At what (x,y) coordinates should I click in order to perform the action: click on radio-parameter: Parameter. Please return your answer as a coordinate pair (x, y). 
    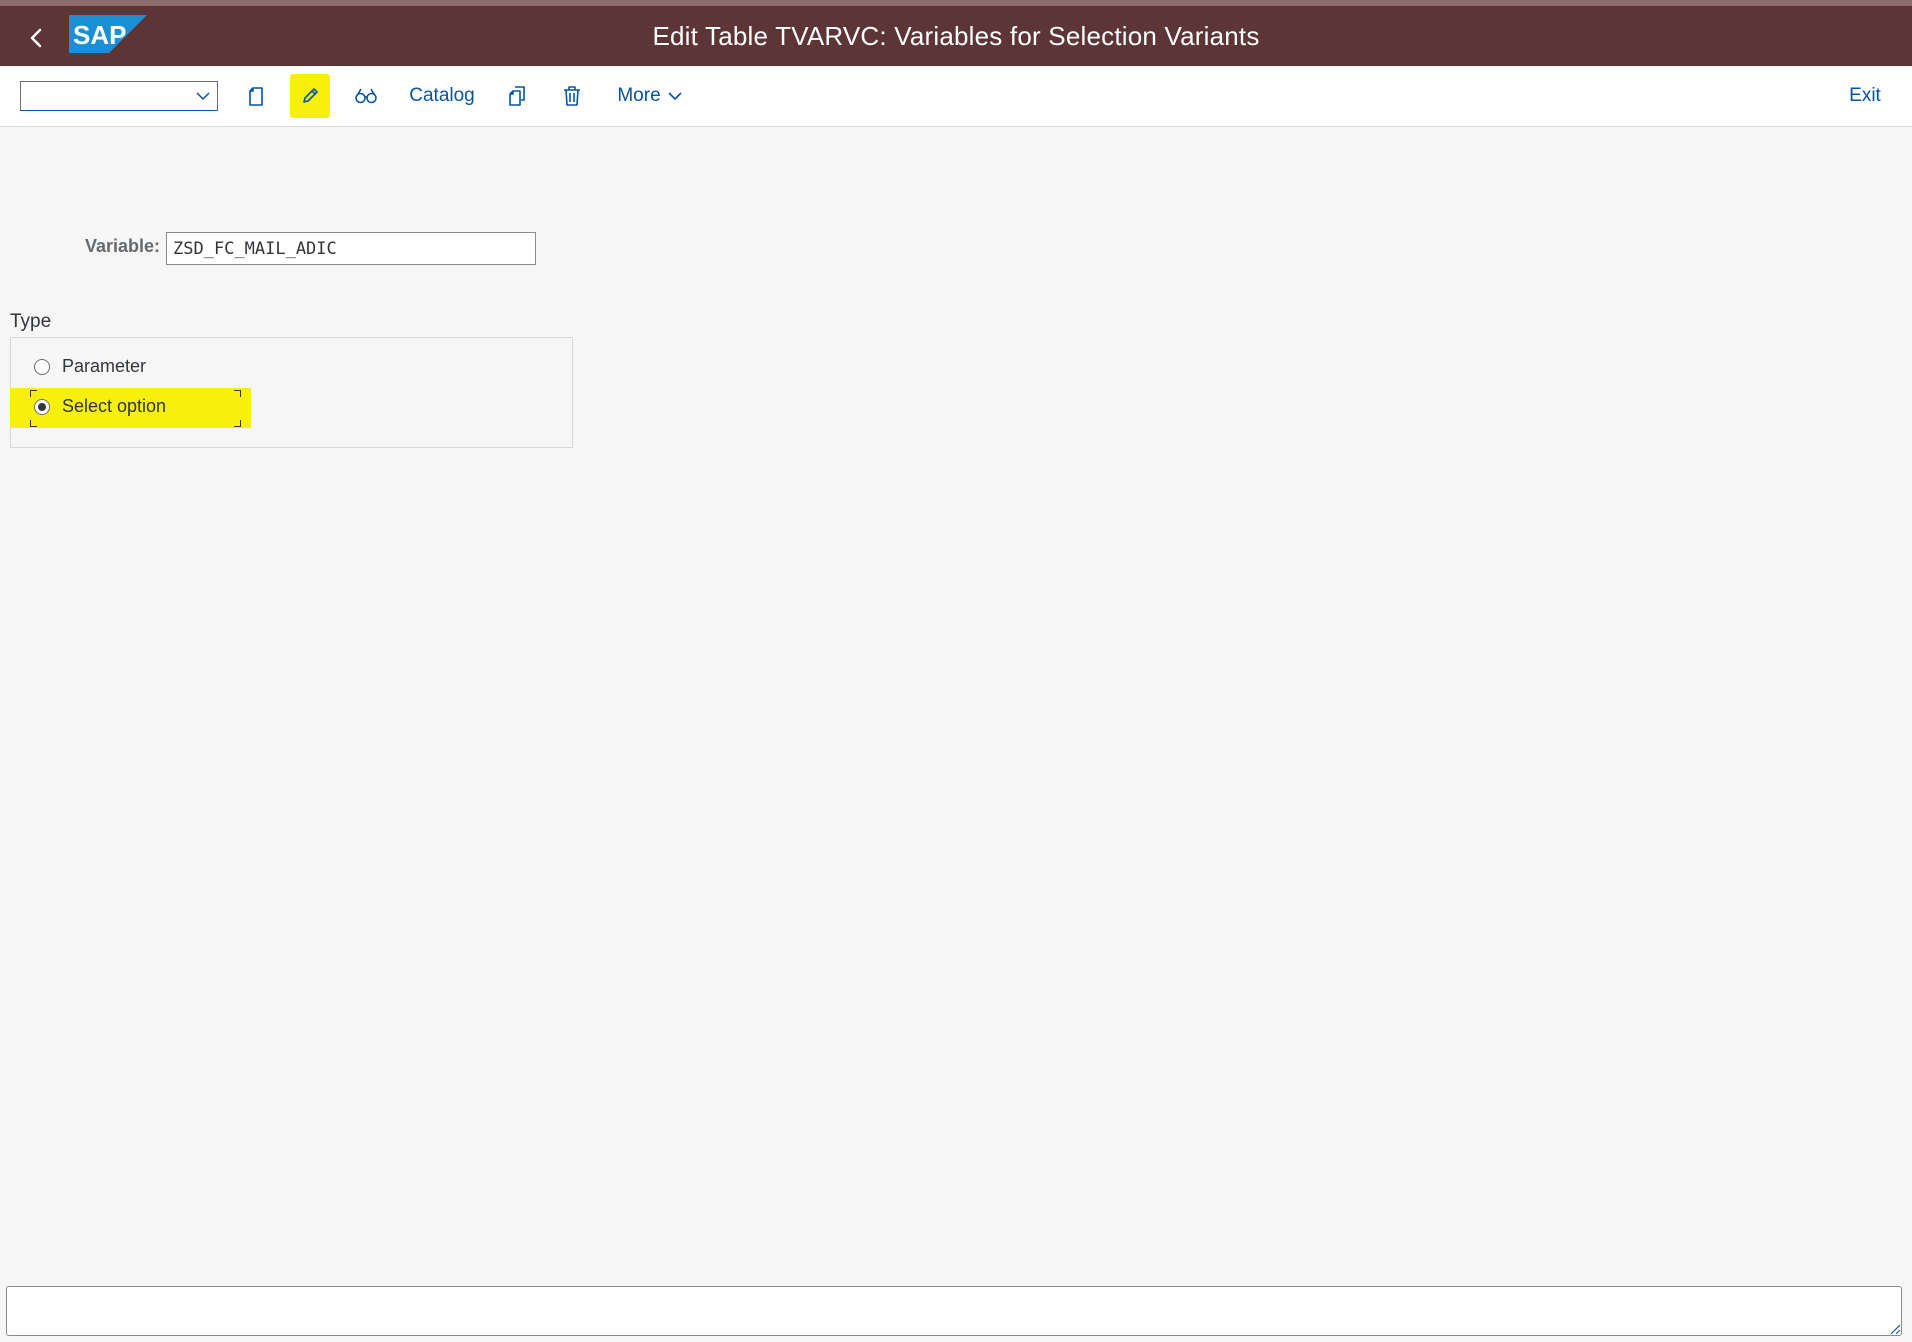
    Looking at the image, I should click on (90, 366).